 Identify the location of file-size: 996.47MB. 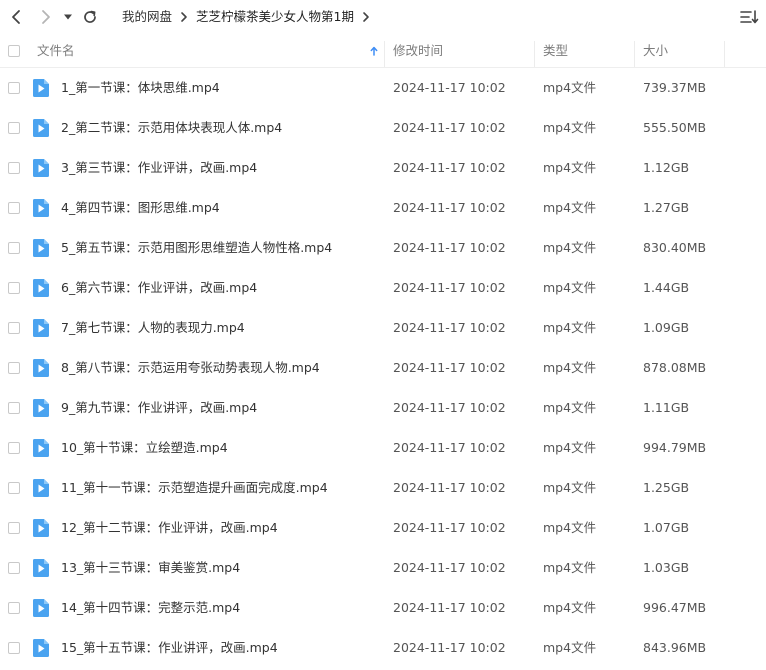
(675, 607).